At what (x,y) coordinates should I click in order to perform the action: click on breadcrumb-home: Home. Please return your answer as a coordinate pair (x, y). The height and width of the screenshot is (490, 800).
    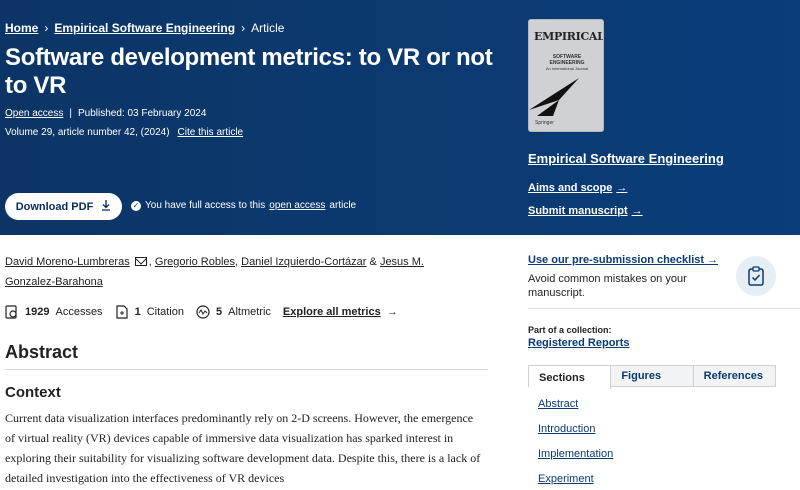
    Looking at the image, I should click on (21, 28).